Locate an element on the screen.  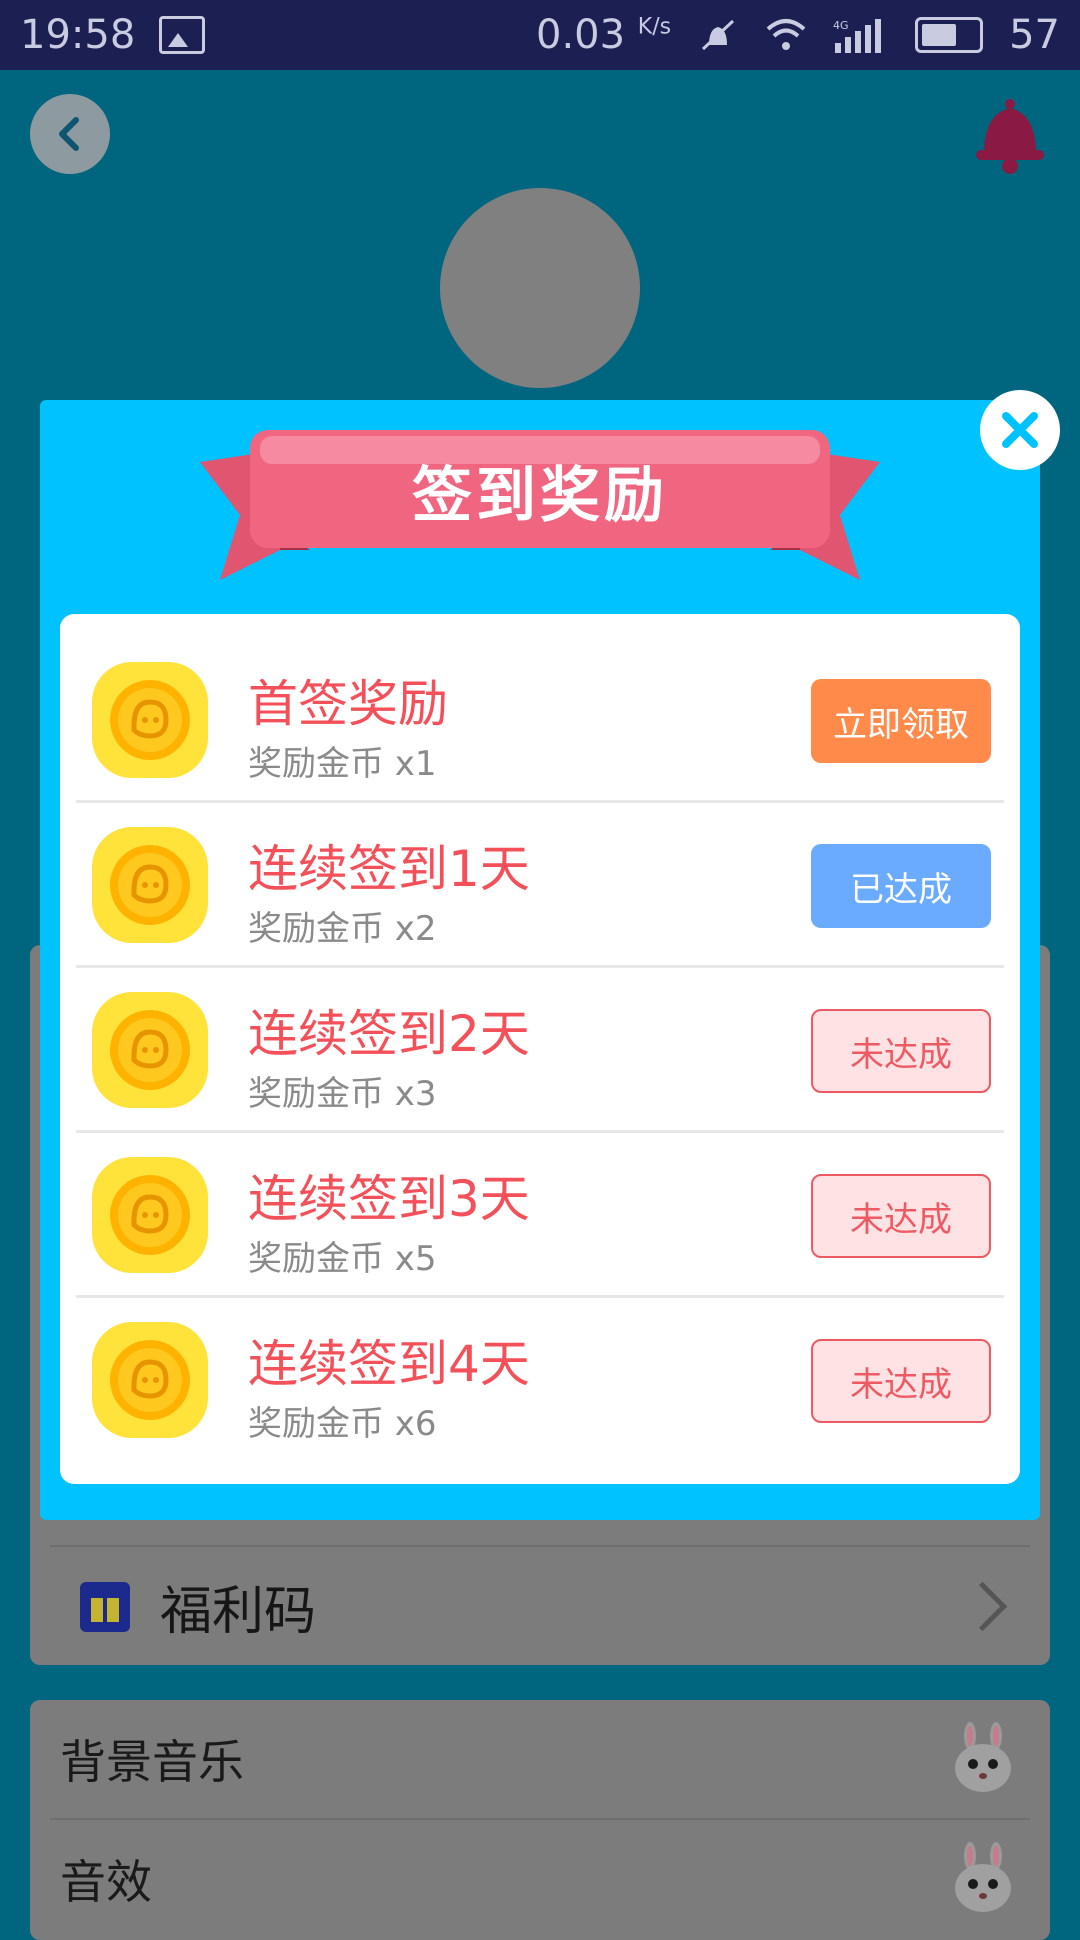
back-arrow-icon is located at coordinates (69, 134).